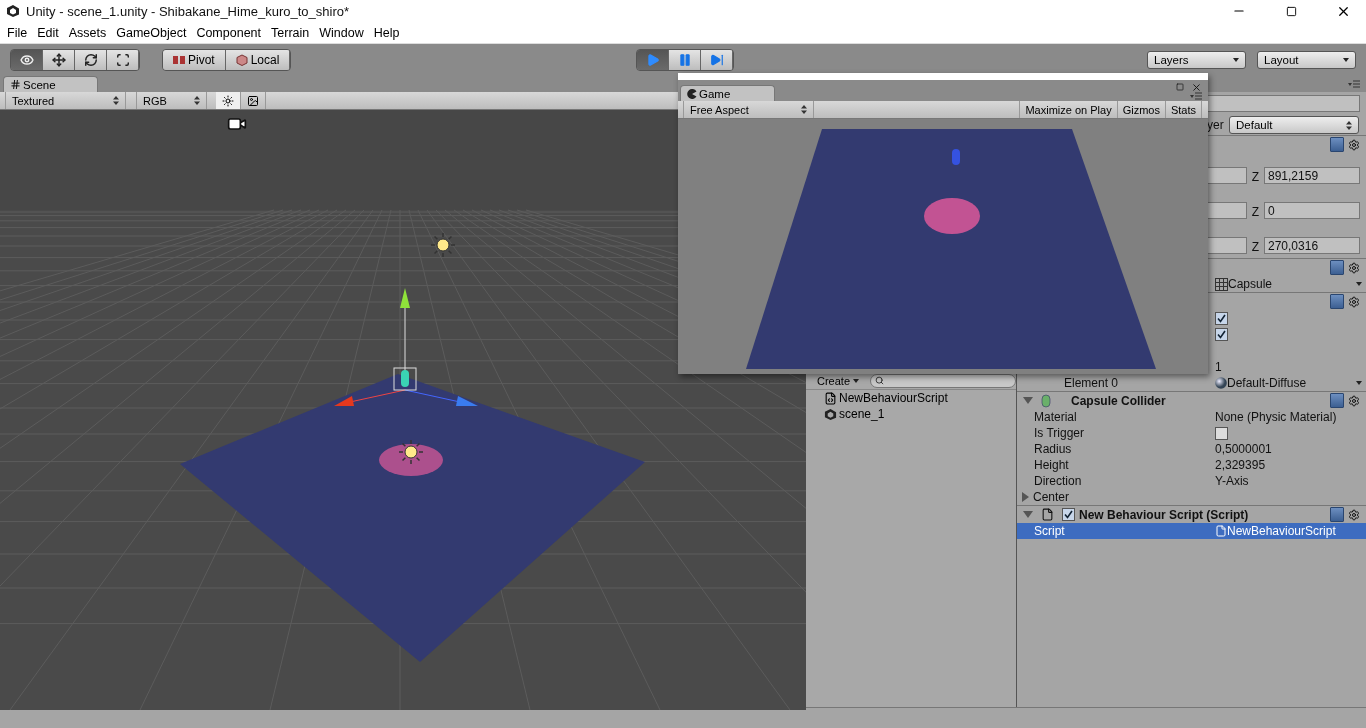  I want to click on pivot-button: Pivot, so click(194, 60).